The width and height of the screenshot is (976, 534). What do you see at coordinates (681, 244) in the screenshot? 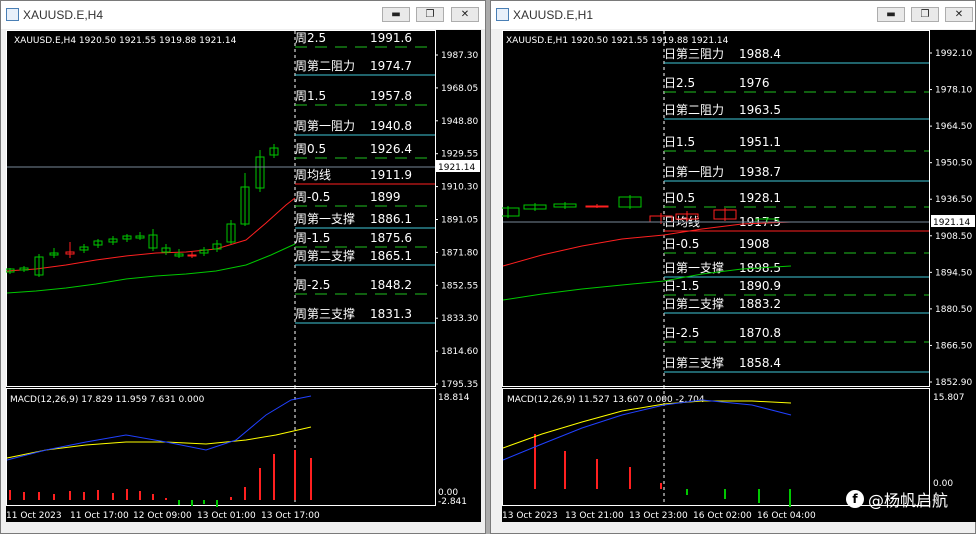
I see `pivot-level-name: 日-0.5` at bounding box center [681, 244].